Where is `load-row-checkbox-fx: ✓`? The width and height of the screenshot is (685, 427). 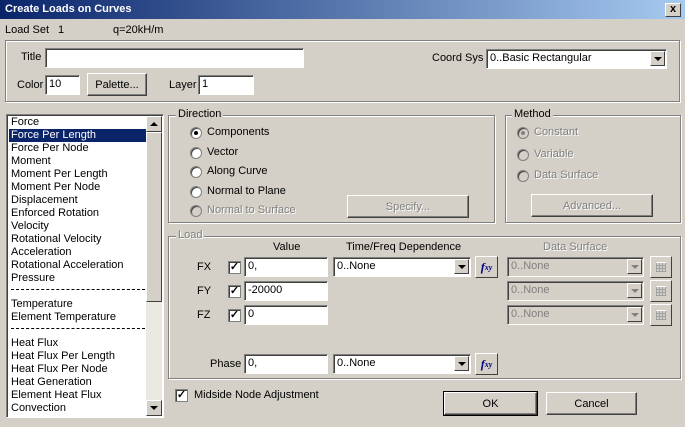
load-row-checkbox-fx: ✓ is located at coordinates (234, 267).